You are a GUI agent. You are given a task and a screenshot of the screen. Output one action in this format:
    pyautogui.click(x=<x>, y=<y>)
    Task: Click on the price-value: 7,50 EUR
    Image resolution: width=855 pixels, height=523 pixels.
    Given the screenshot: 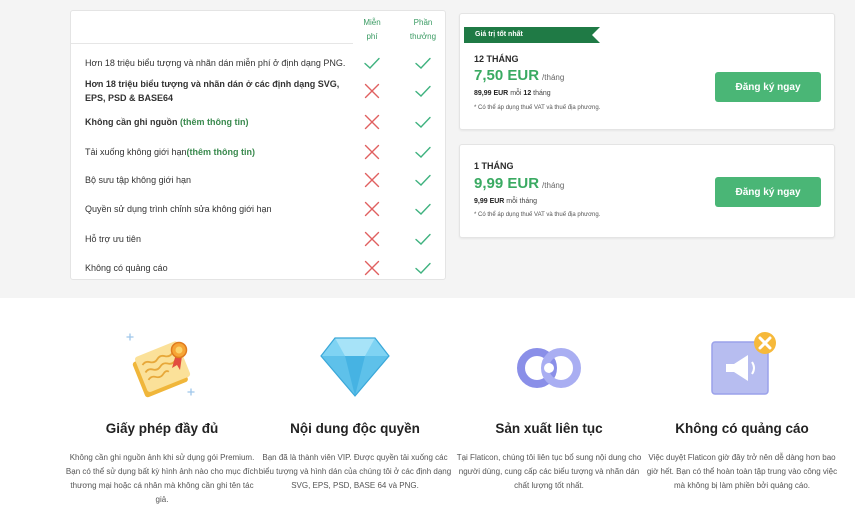 What is the action you would take?
    pyautogui.click(x=507, y=75)
    